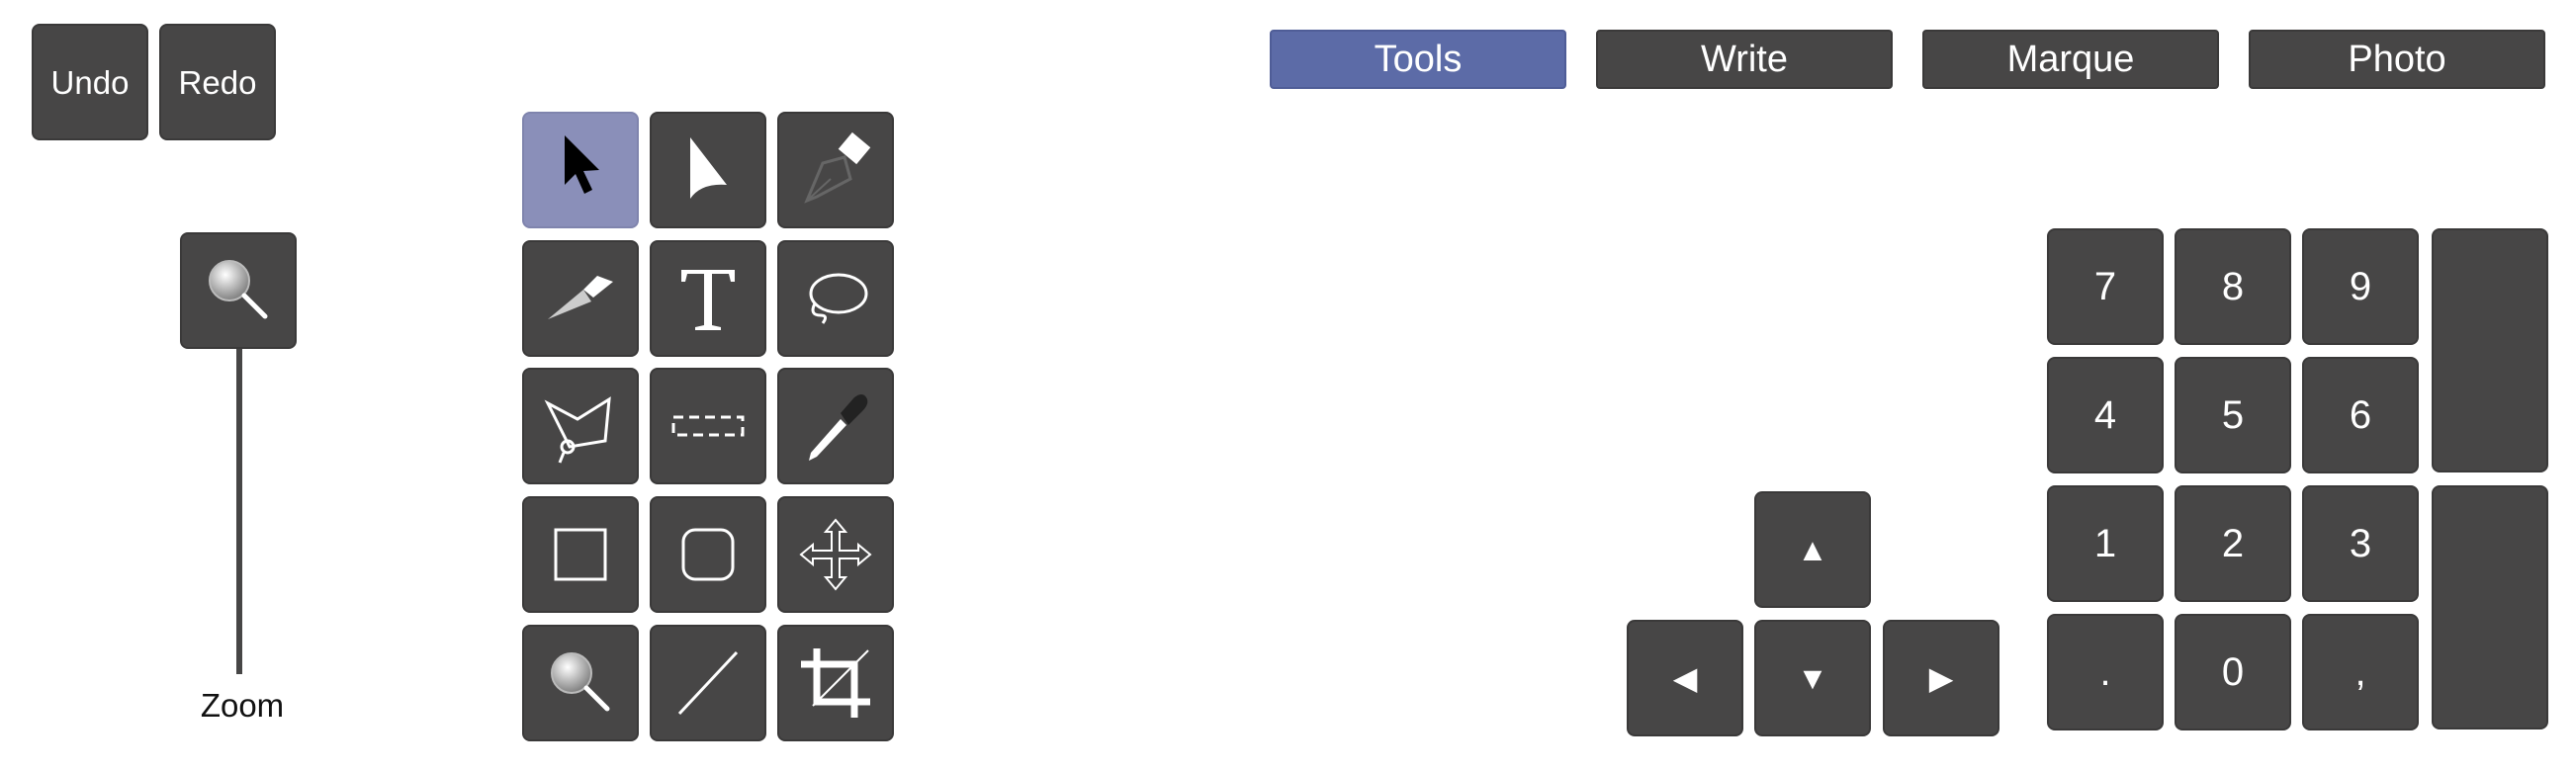 This screenshot has height=772, width=2576. What do you see at coordinates (2105, 286) in the screenshot?
I see `key-7: 7` at bounding box center [2105, 286].